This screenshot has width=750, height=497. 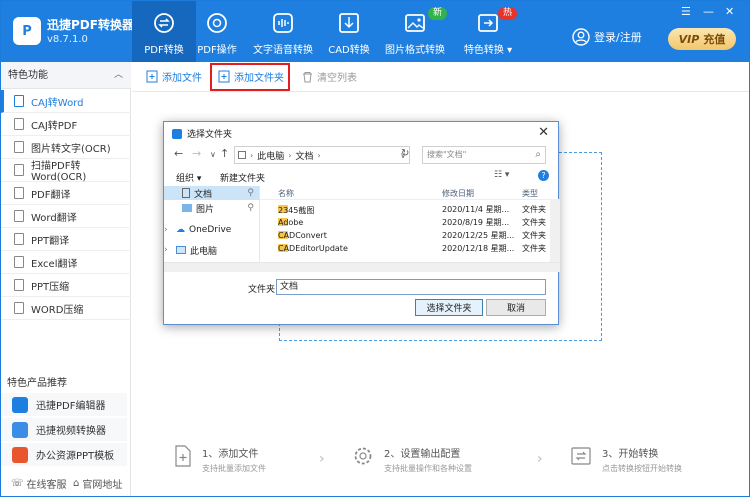 I want to click on folder-small-icon, so click(x=242, y=155).